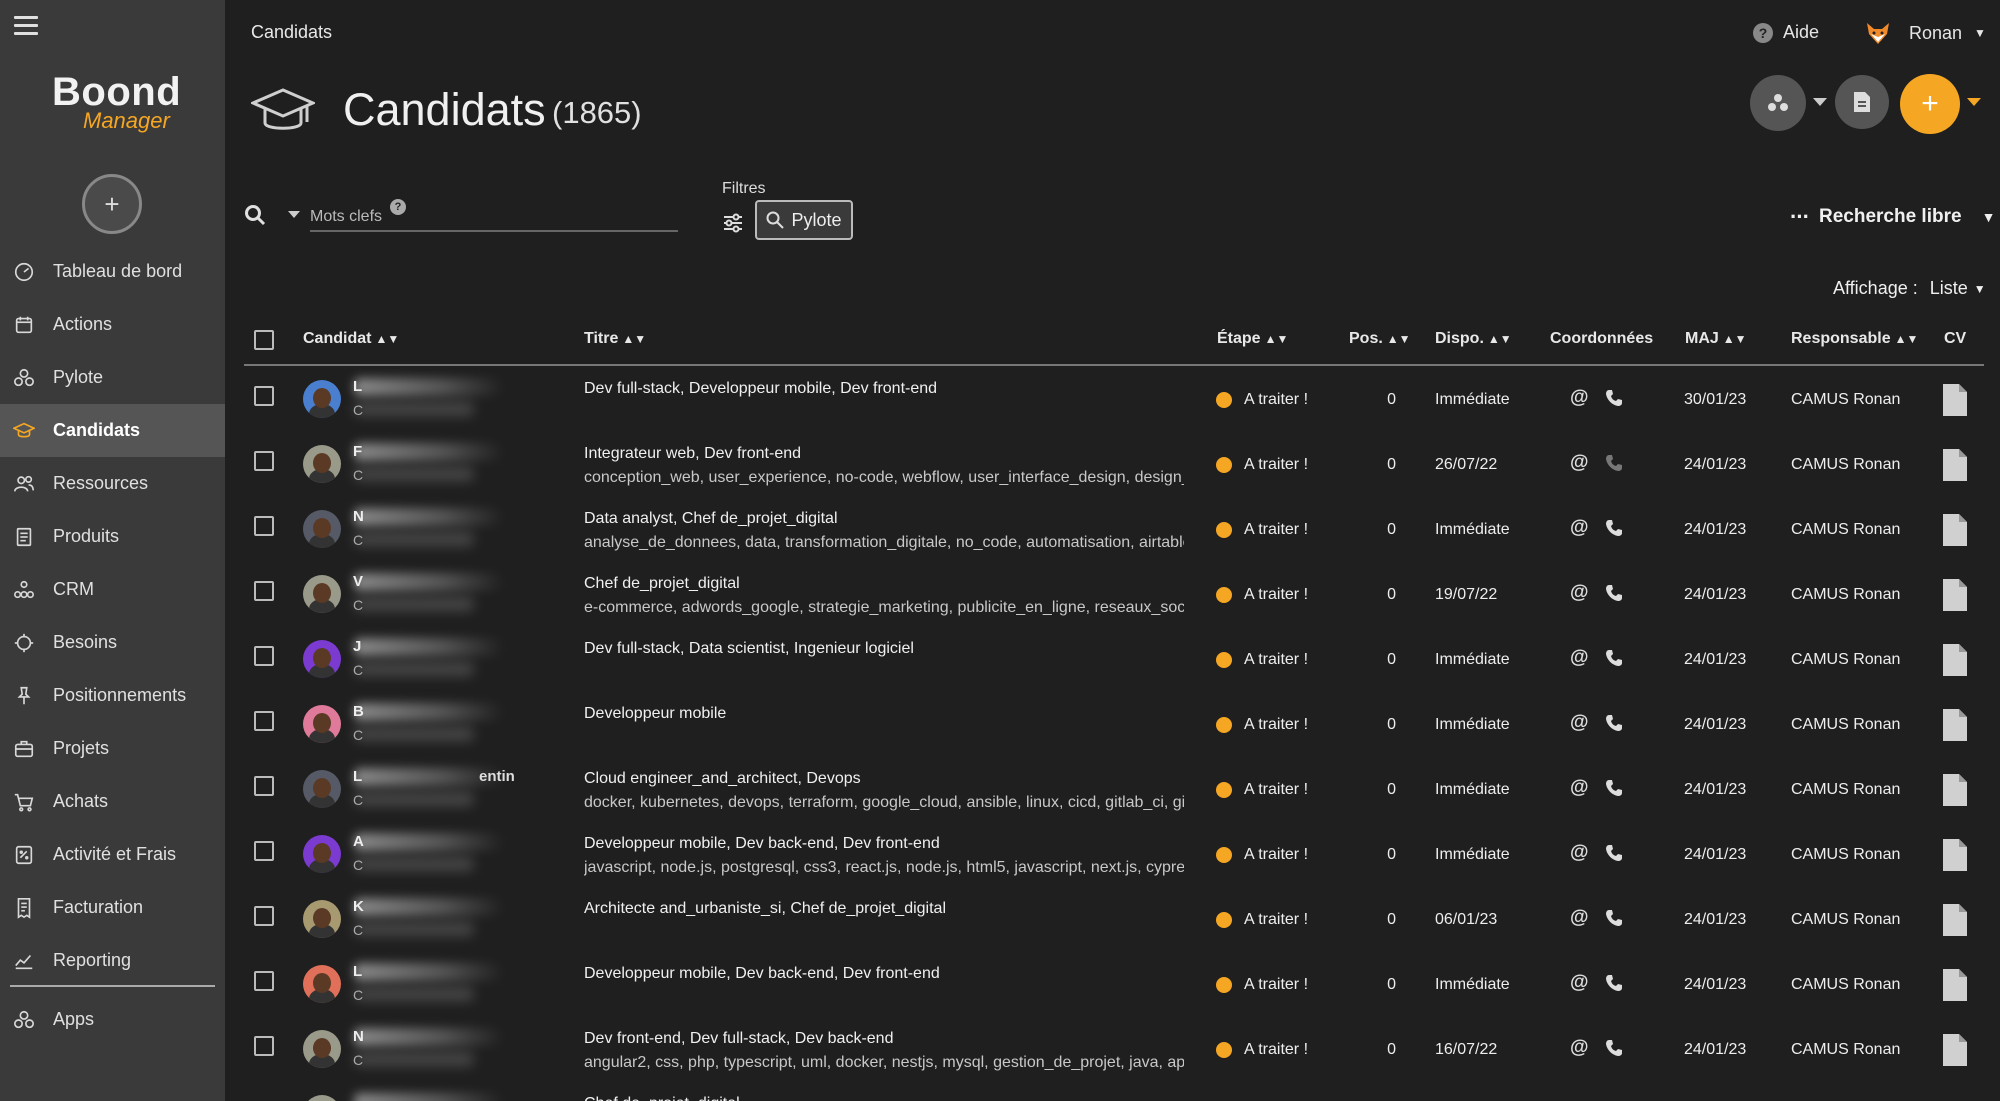  I want to click on candidate-name: B, so click(358, 711).